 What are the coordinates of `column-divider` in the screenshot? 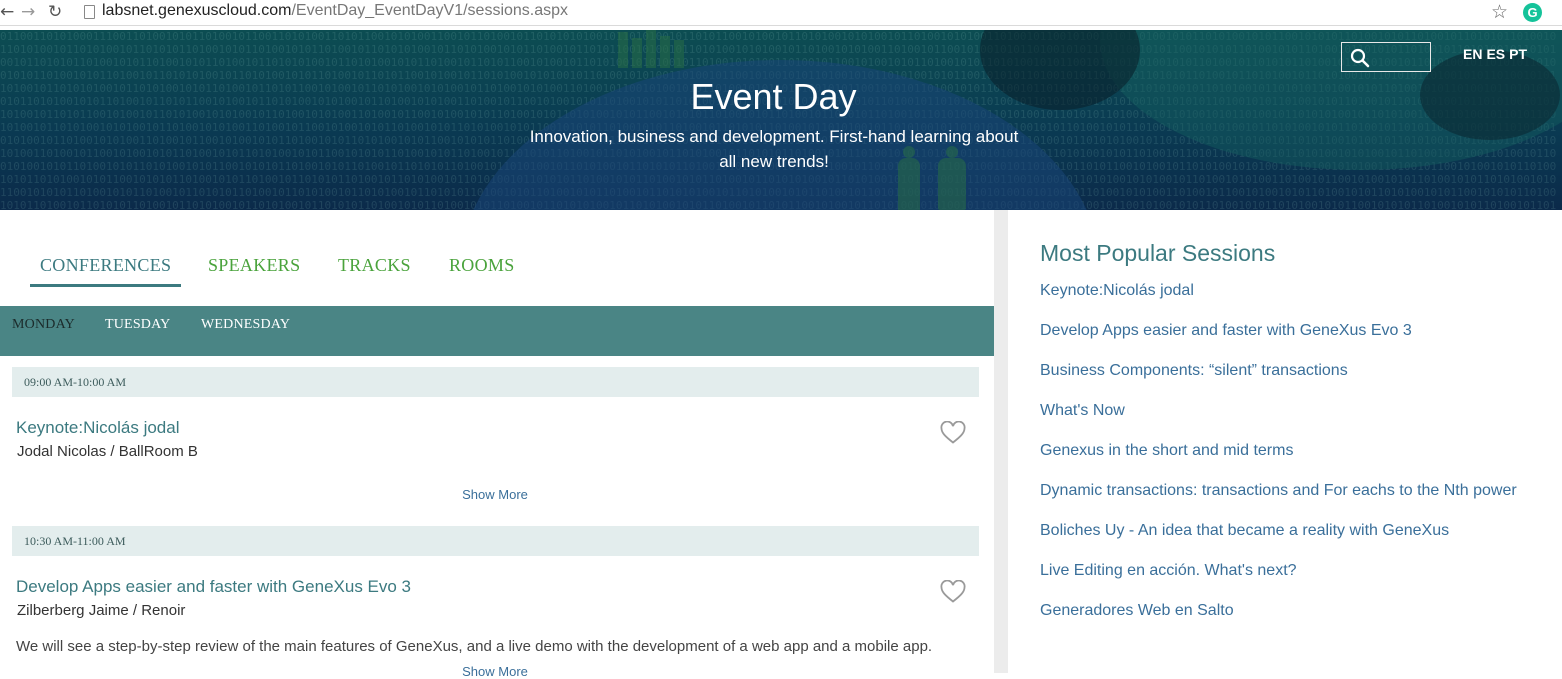 It's located at (1001, 441).